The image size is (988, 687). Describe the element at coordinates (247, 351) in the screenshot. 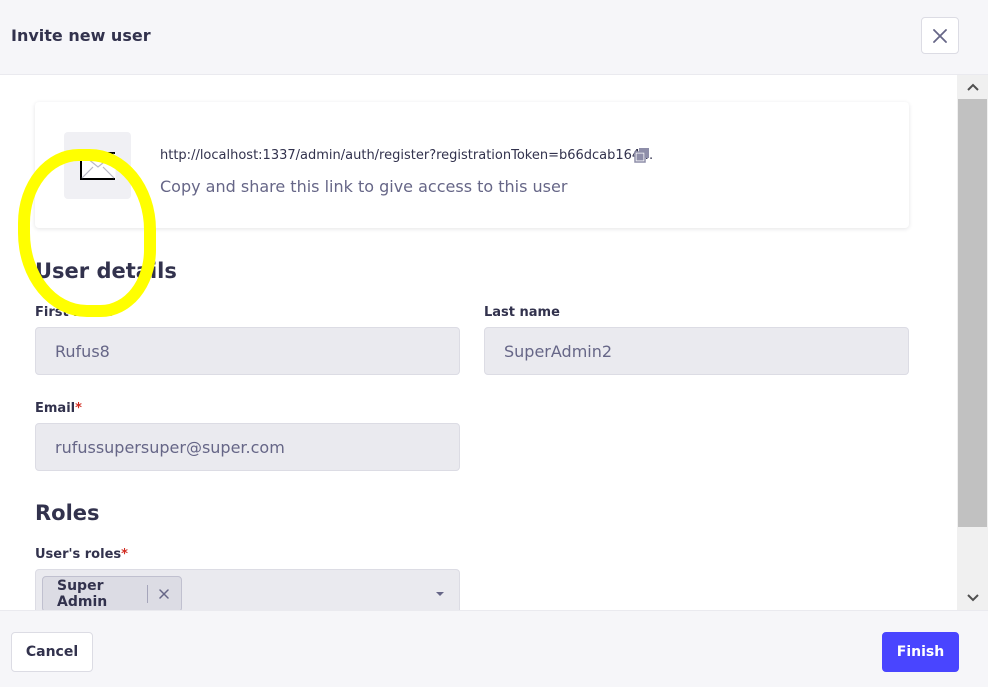

I see `first-name-input` at that location.